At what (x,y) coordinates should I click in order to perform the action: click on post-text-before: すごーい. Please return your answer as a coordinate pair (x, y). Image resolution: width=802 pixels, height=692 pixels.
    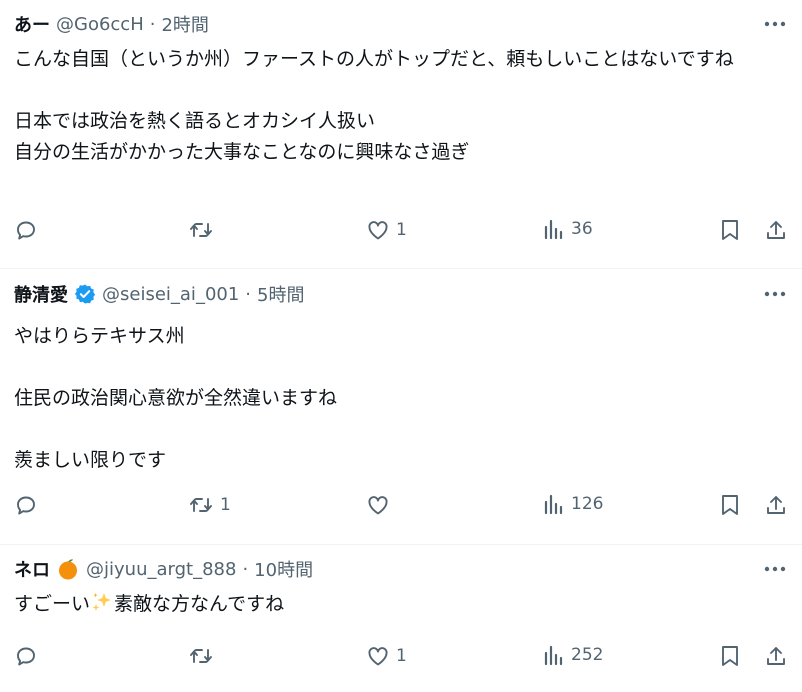
    Looking at the image, I should click on (52, 604).